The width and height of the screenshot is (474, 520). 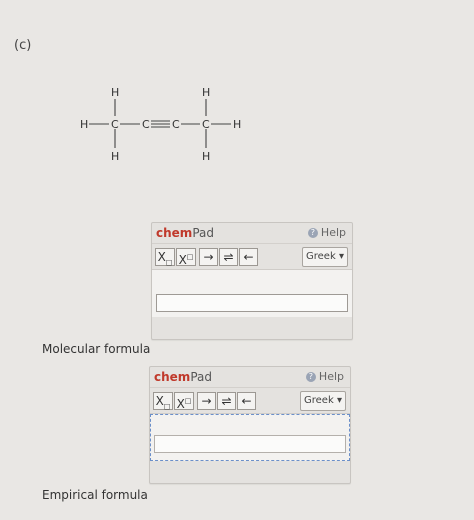 What do you see at coordinates (206, 92) in the screenshot?
I see `atom-h-c4-top: H` at bounding box center [206, 92].